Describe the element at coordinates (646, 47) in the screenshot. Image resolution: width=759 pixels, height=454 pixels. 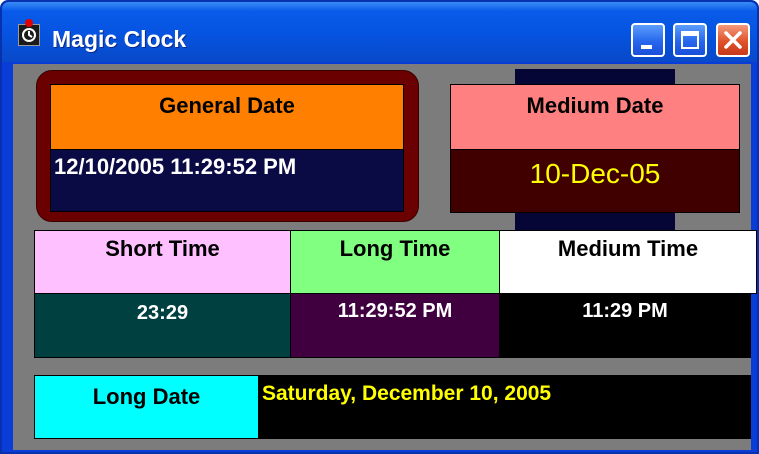
I see `minimize-icon` at that location.